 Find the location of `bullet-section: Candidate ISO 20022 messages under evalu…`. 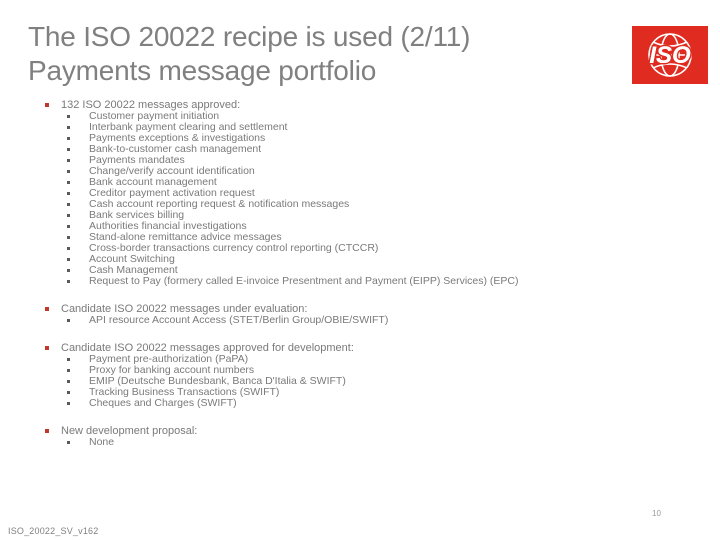

bullet-section: Candidate ISO 20022 messages under evalu… is located at coordinates (360, 314).